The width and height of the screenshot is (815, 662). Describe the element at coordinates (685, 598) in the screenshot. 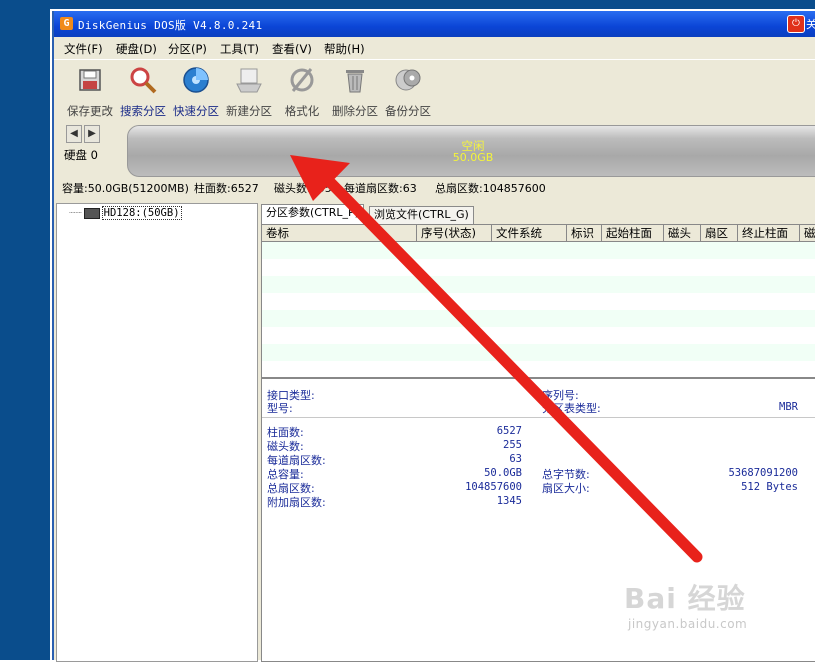

I see `watermark-logo-text: Bai 经验` at that location.